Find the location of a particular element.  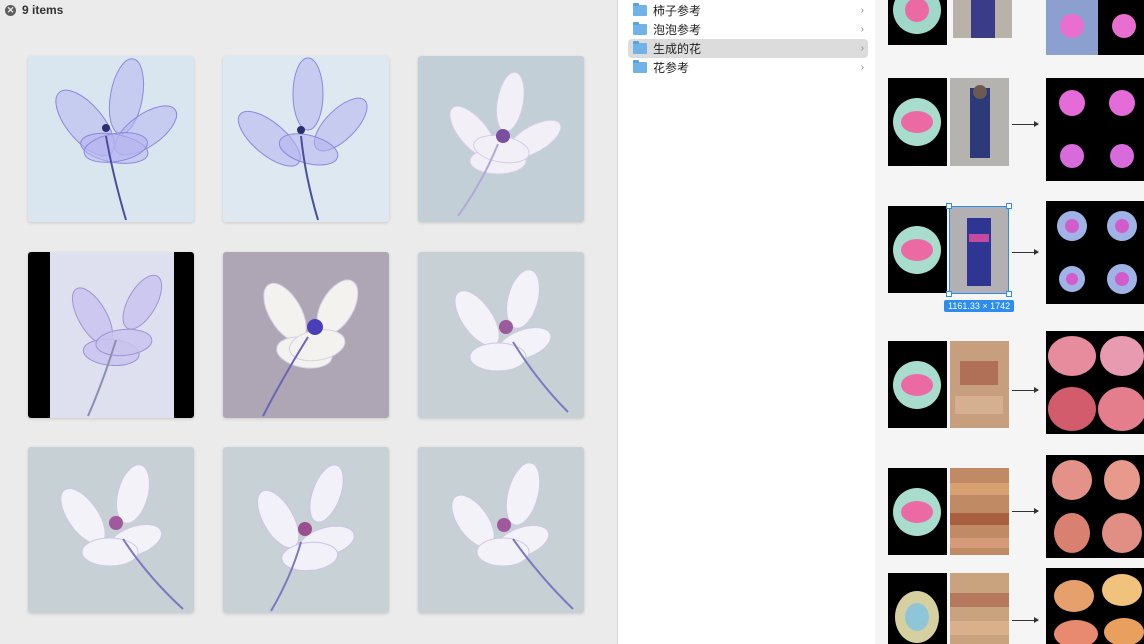

folder-label: 泡泡参考 is located at coordinates (677, 30).